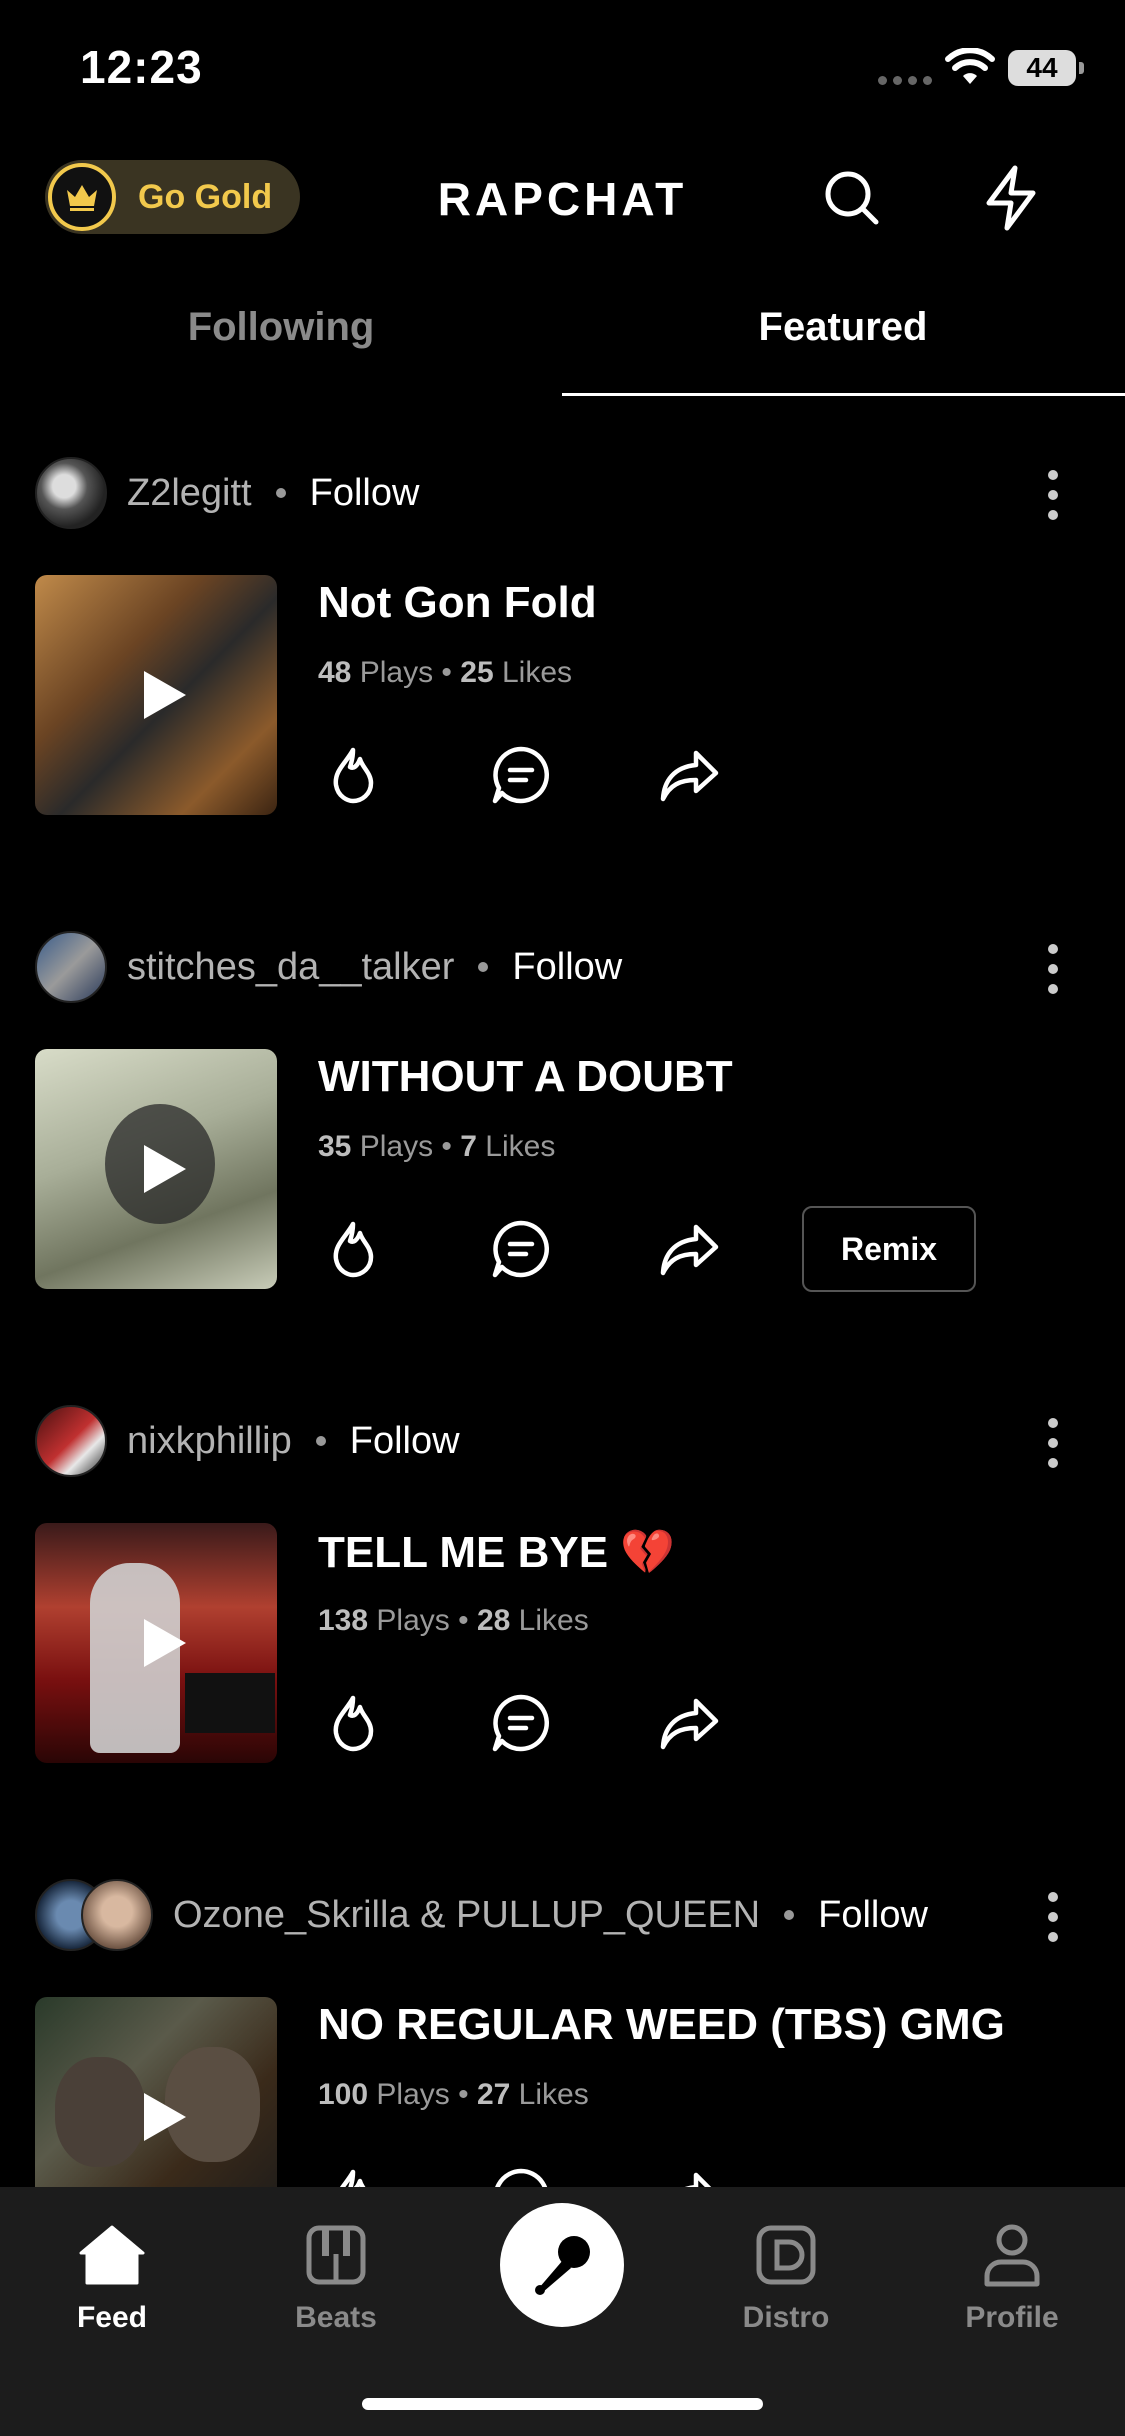 This screenshot has height=2436, width=1125. I want to click on nav-feed: Feed, so click(112, 2275).